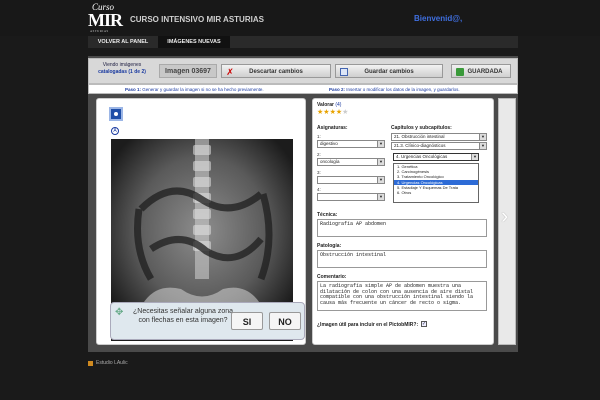 The image size is (600, 400). Describe the element at coordinates (303, 42) in the screenshot. I see `nav-bar: VOLVER AL PANEL IMÁGENES NUEVAS` at that location.